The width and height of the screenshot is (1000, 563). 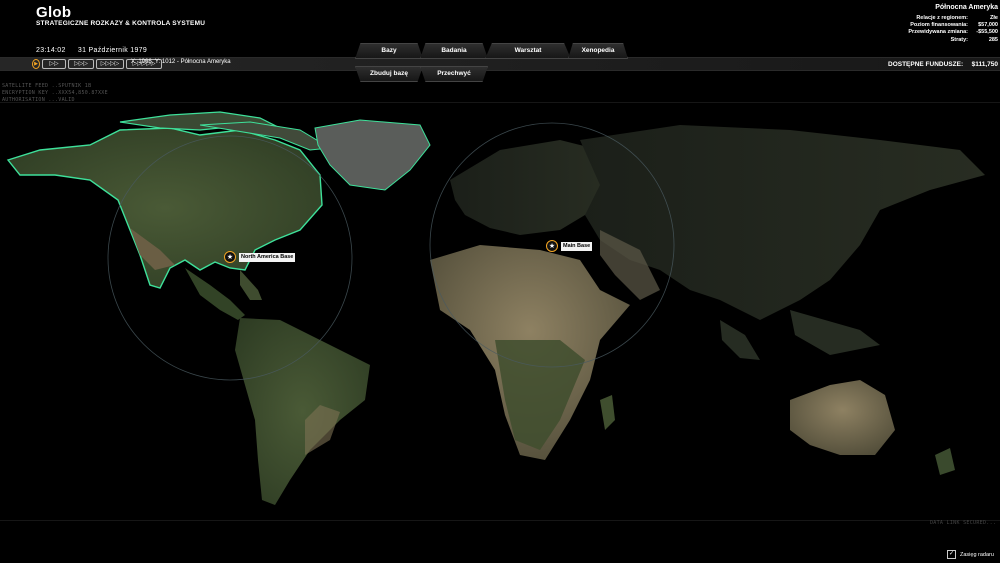 I want to click on base-label: Main Base, so click(x=577, y=246).